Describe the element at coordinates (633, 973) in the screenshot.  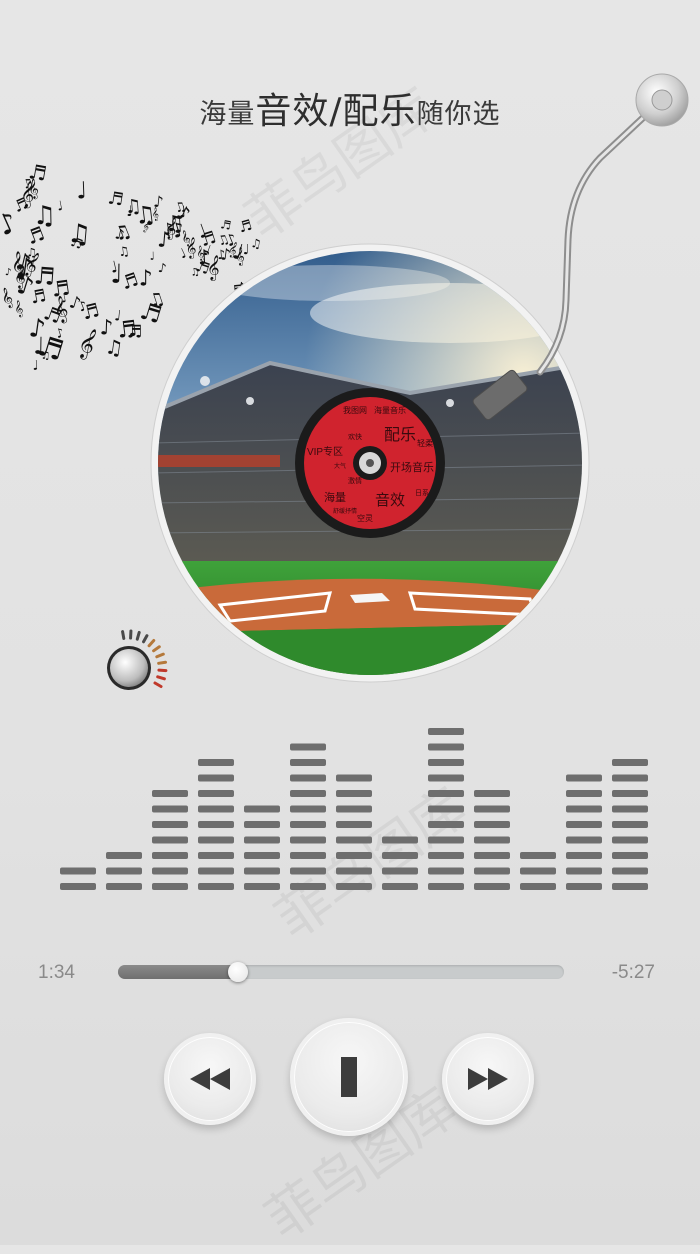
I see `remaining-time: -5:27` at that location.